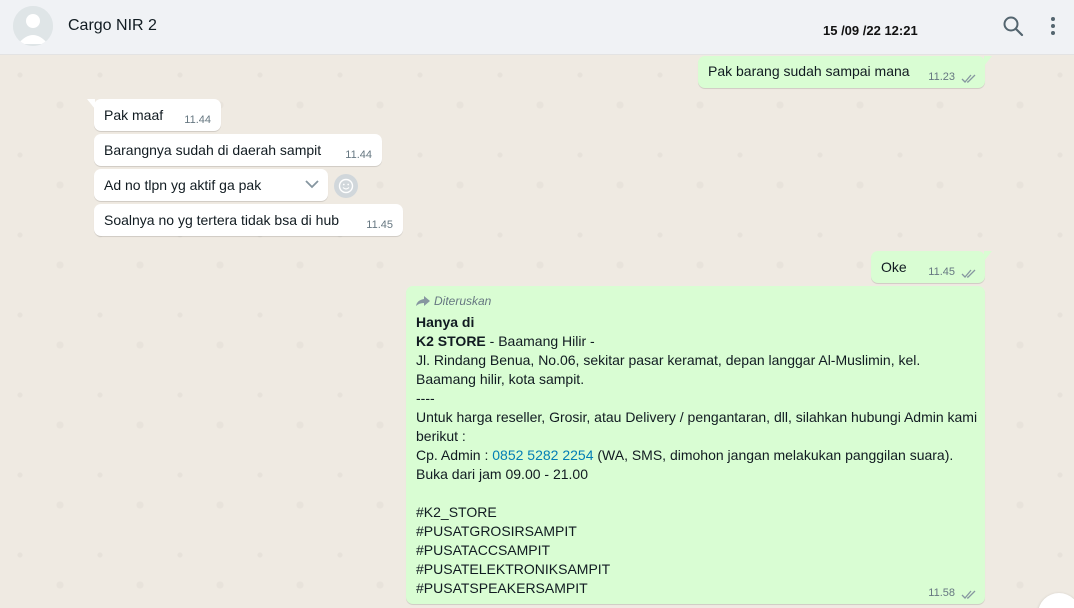 The image size is (1074, 608). What do you see at coordinates (213, 150) in the screenshot?
I see `message-text: Barangnya sudah di daerah sampit` at bounding box center [213, 150].